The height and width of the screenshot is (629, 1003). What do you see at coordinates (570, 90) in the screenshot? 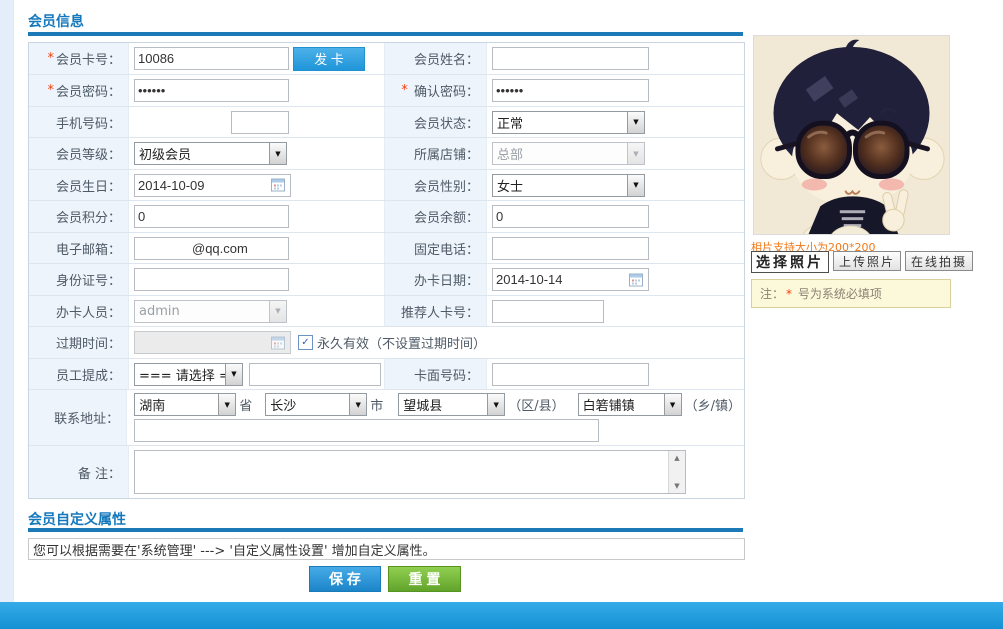
I see `confirm-password-input` at bounding box center [570, 90].